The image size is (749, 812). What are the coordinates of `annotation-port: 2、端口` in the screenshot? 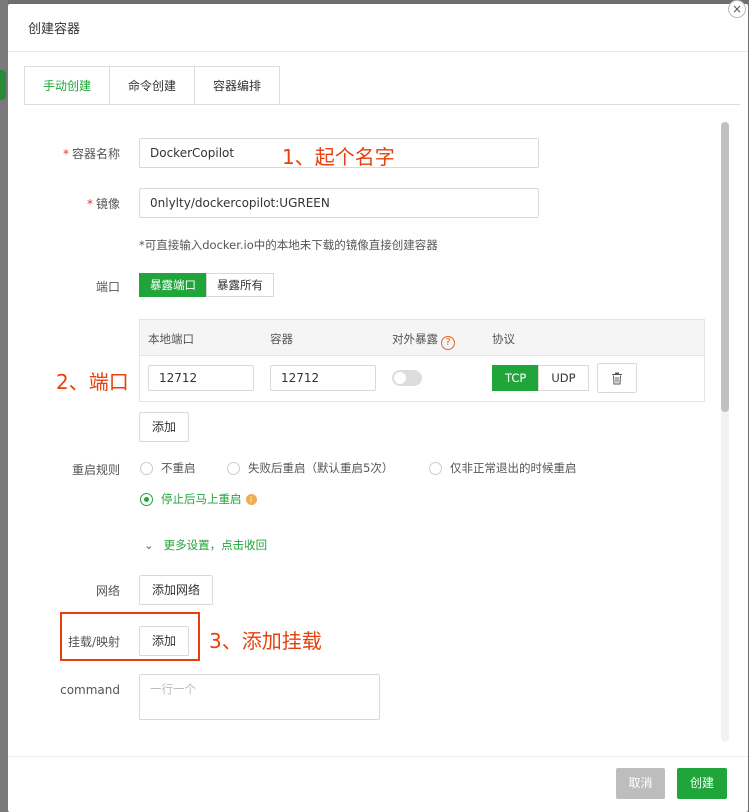 It's located at (92, 382).